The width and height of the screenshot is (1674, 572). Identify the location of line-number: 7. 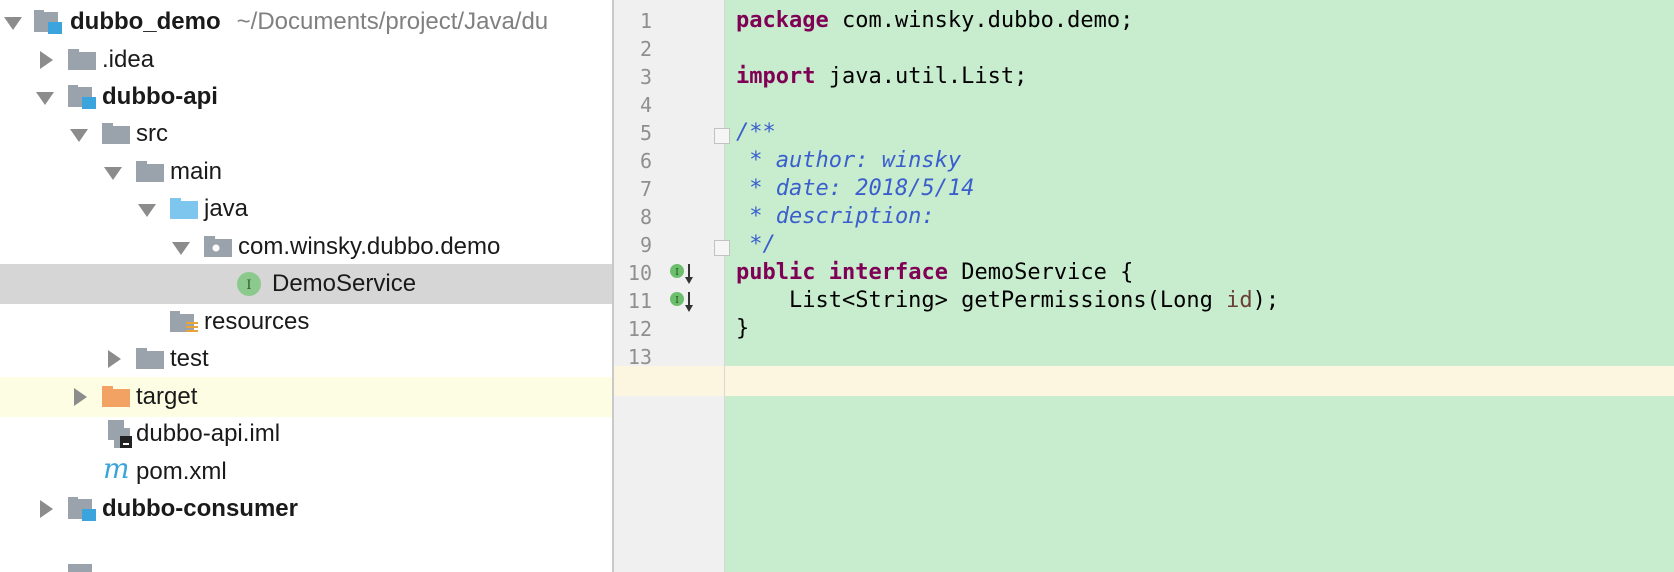
(645, 189).